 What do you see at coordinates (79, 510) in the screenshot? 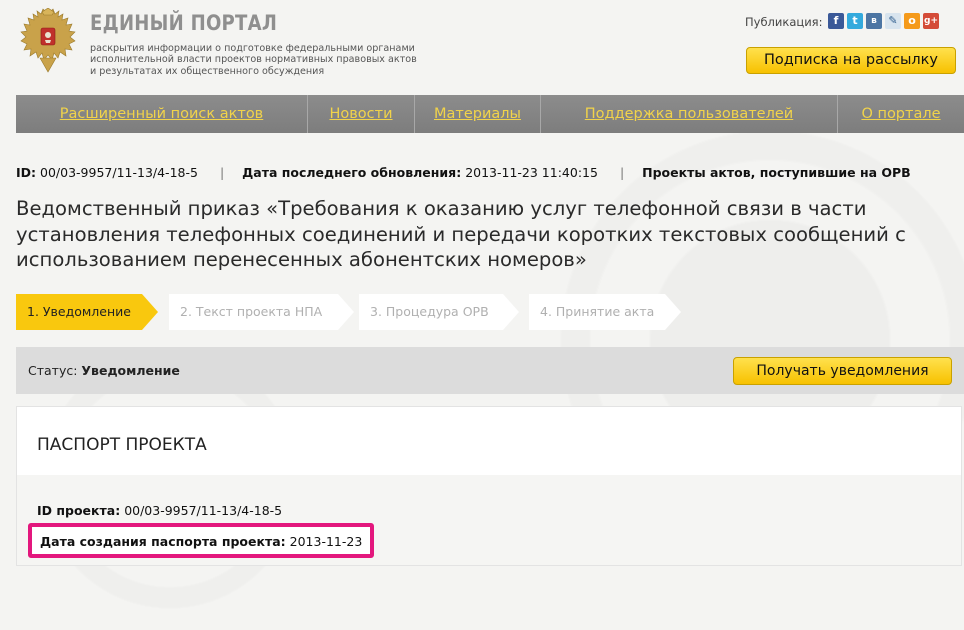
I see `project-id-label: ID проекта:` at bounding box center [79, 510].